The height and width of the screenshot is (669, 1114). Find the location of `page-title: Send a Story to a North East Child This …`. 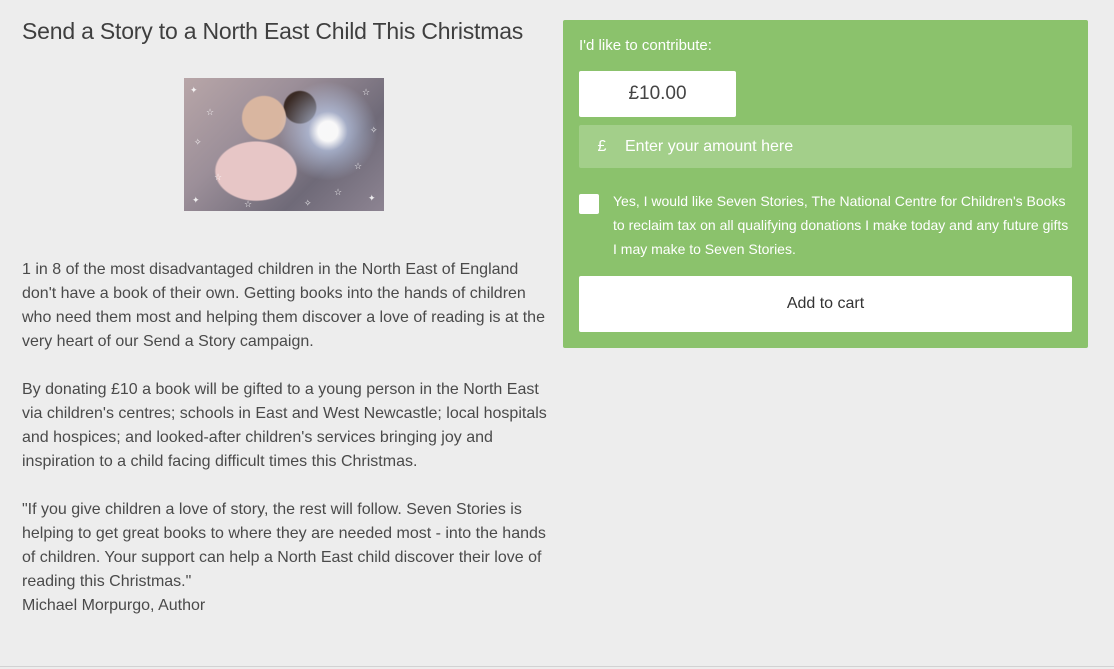

page-title: Send a Story to a North East Child This … is located at coordinates (273, 31).